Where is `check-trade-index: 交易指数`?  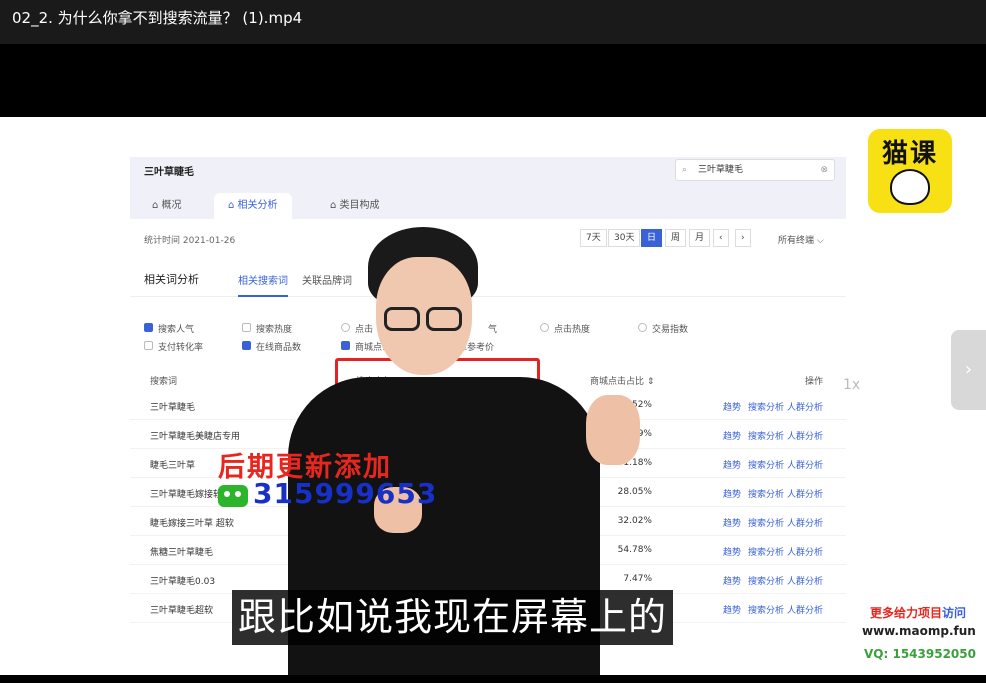
check-trade-index: 交易指数 is located at coordinates (663, 328).